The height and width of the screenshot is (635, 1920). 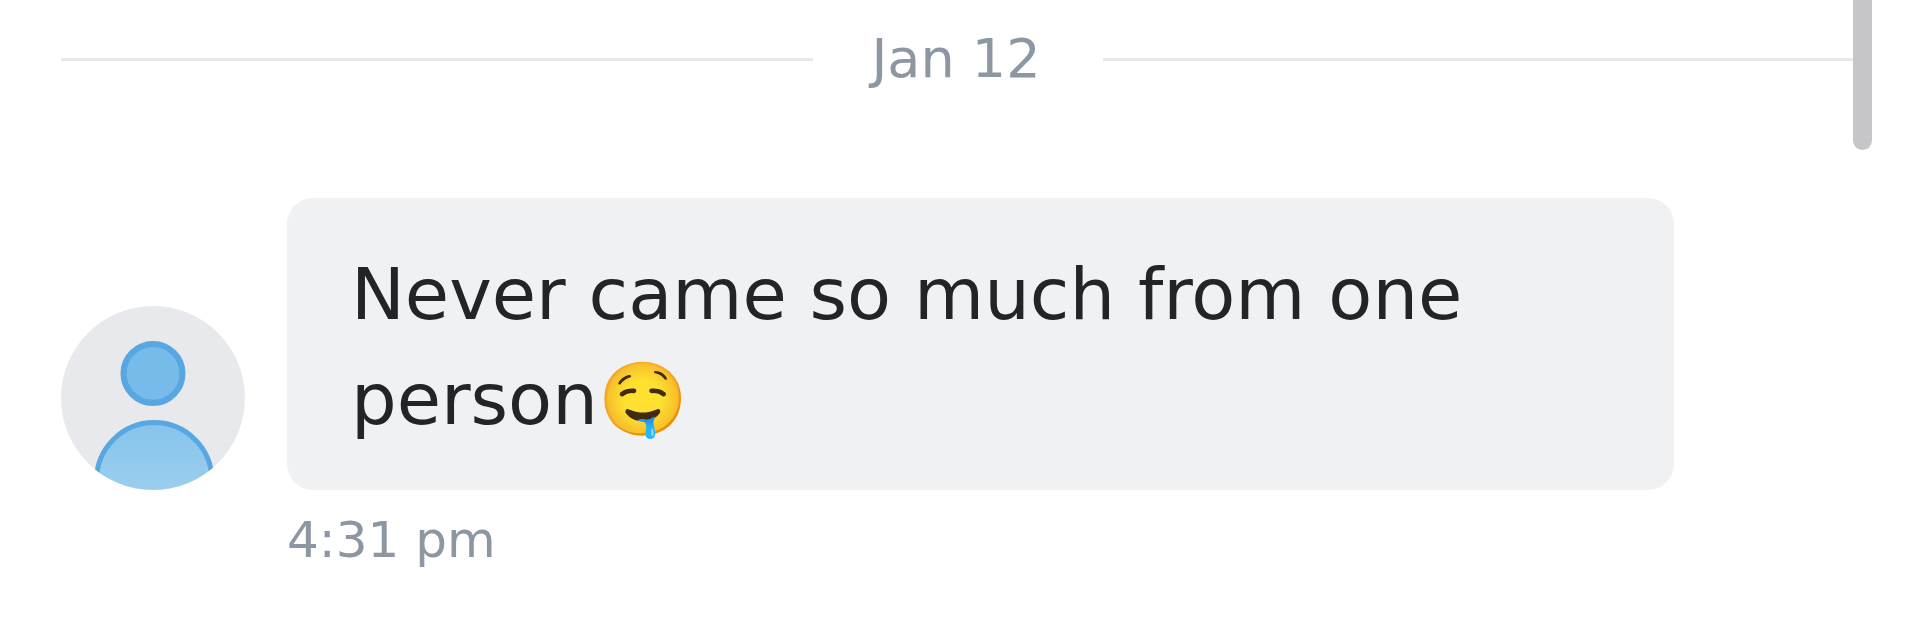 I want to click on avatar-icon, so click(x=153, y=398).